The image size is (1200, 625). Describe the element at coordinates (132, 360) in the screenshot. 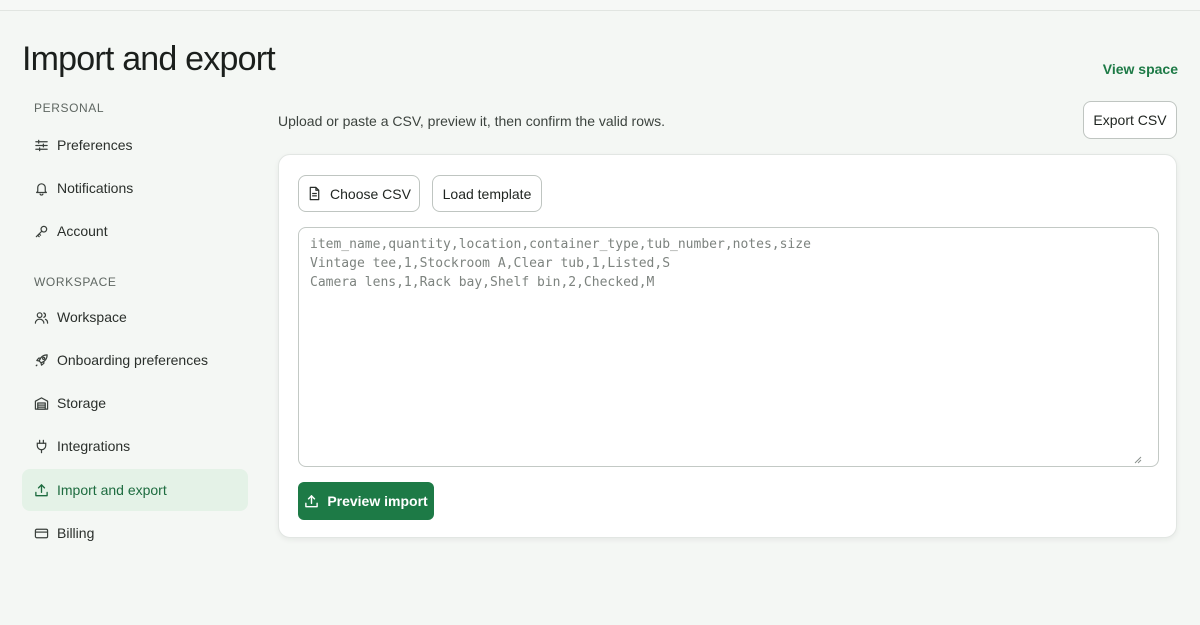

I see `sidebar-item-label: Onboarding preferences` at that location.